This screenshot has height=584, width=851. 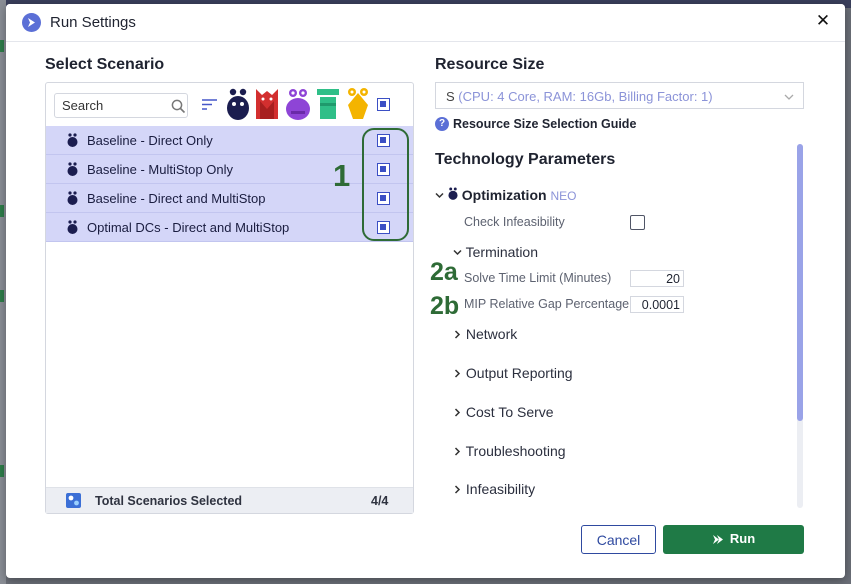 What do you see at coordinates (380, 501) in the screenshot?
I see `total-selected-count: 4/4` at bounding box center [380, 501].